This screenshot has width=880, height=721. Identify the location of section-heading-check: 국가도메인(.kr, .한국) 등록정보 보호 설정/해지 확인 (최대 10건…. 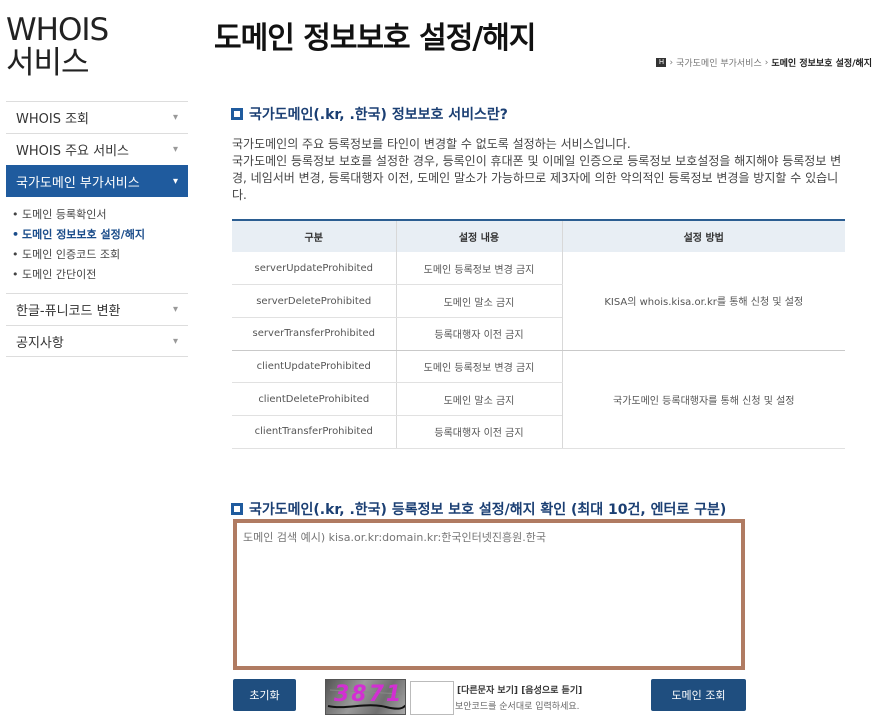
(478, 509).